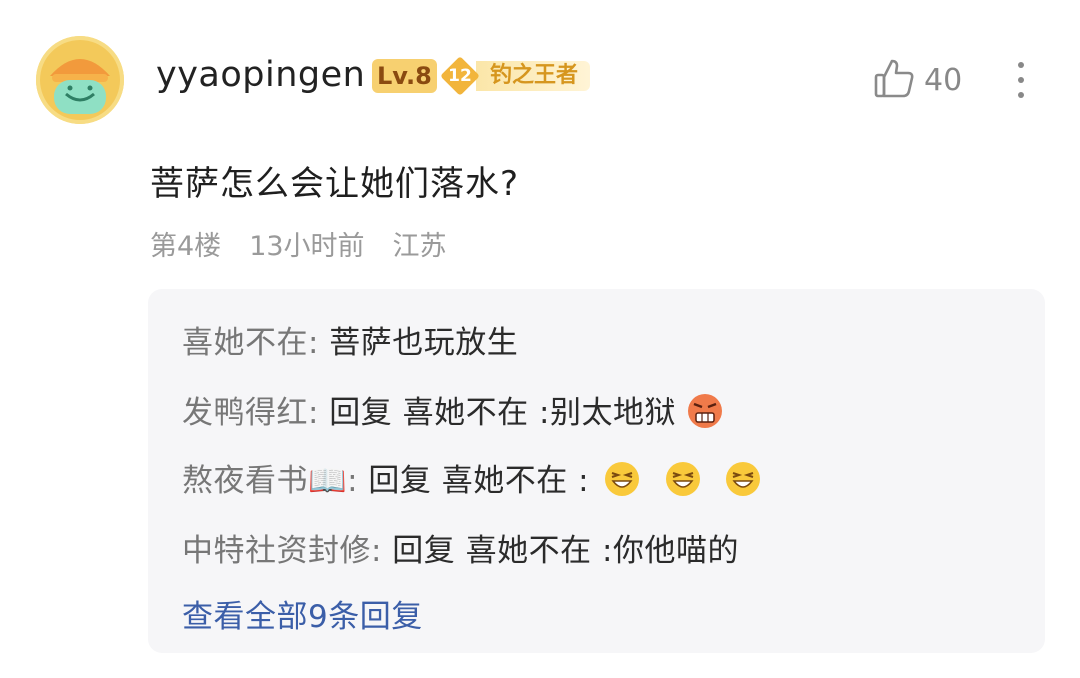  What do you see at coordinates (894, 80) in the screenshot?
I see `thumbs-up-icon` at bounding box center [894, 80].